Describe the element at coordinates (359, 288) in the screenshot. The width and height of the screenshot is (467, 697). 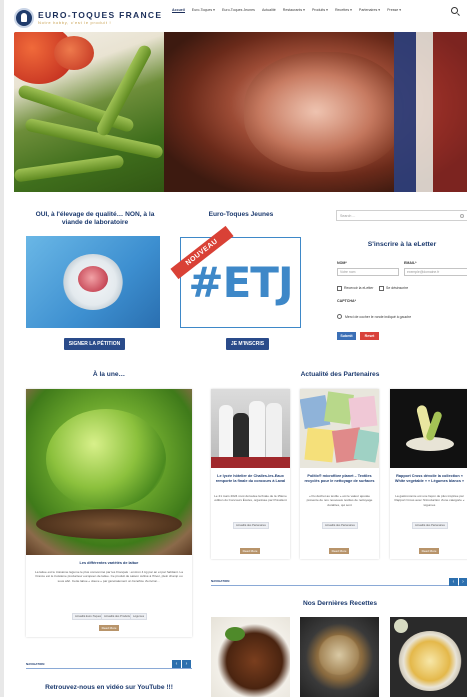
I see `receive-eletter-label: Recevoir la eLetter` at that location.